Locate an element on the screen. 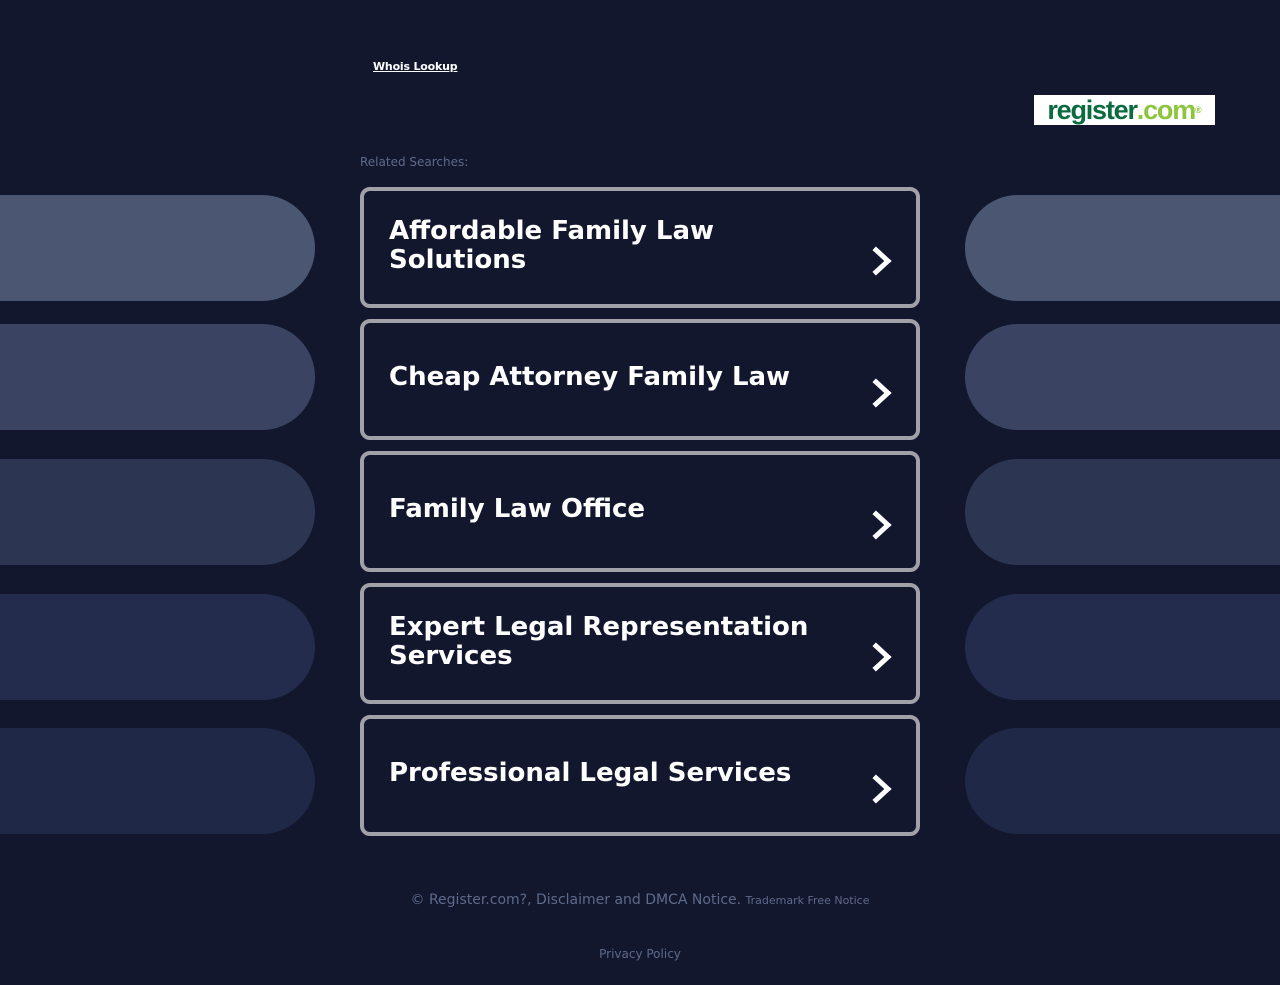  footer-trademark-link: Trademark Free Notice is located at coordinates (808, 900).